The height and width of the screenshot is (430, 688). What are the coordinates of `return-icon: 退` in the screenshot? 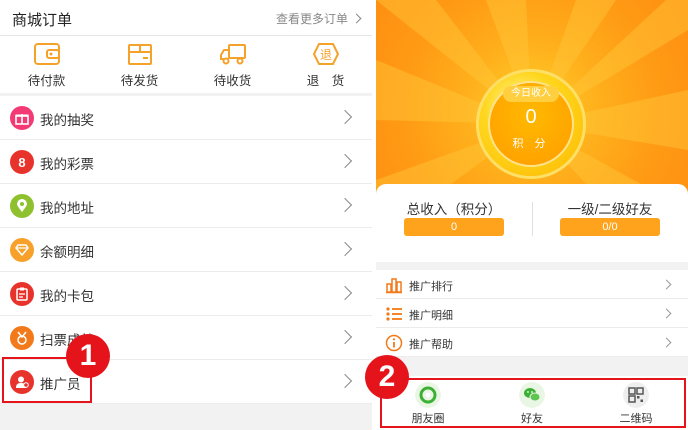 It's located at (325, 54).